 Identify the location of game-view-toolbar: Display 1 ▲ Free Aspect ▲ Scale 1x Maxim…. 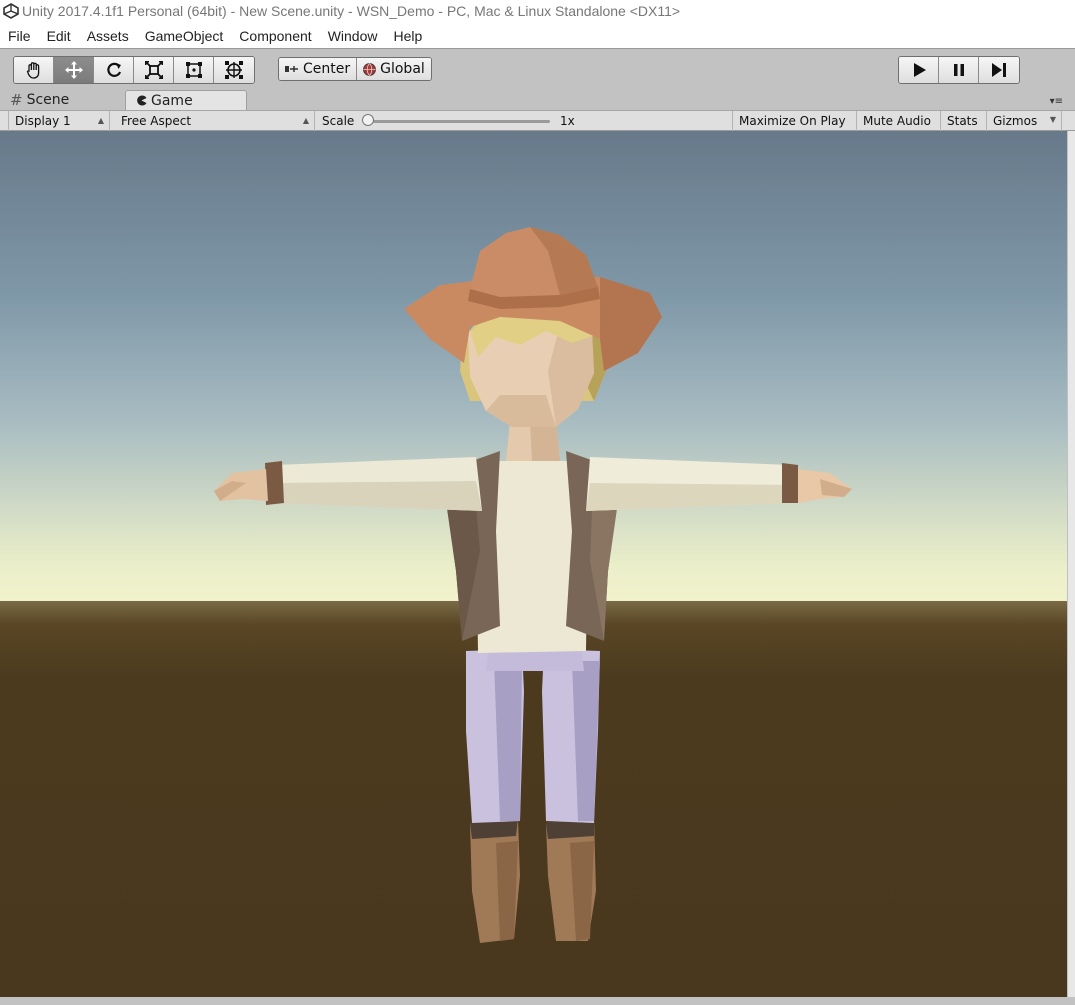
(537, 120).